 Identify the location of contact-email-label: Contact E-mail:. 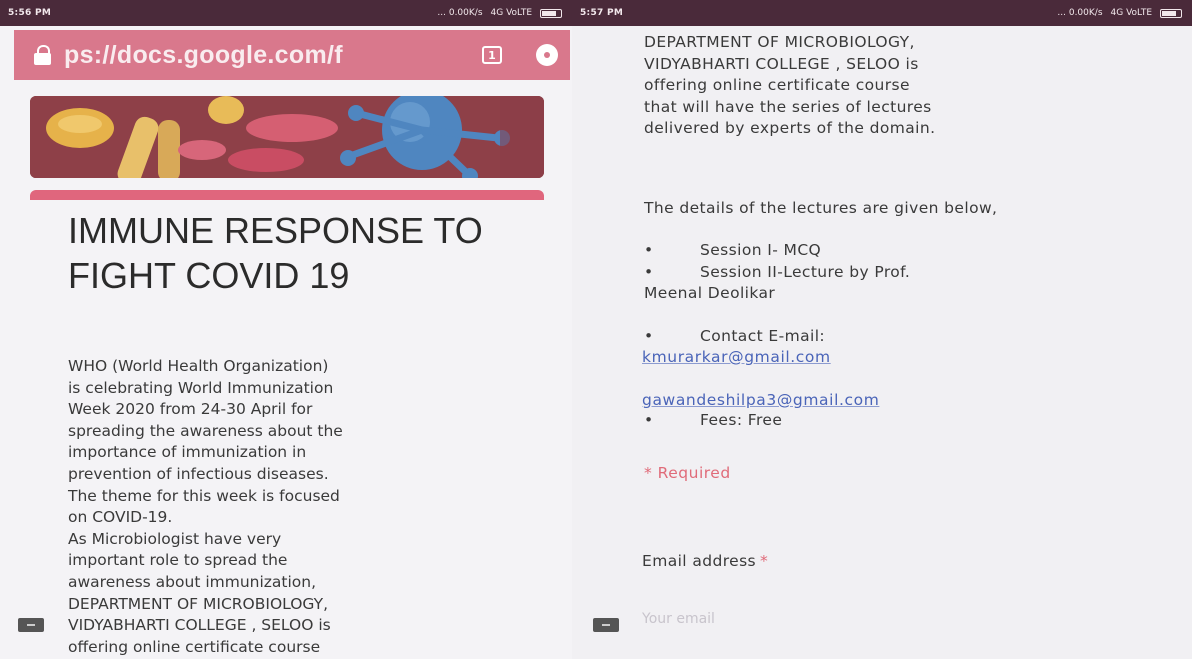
(763, 336).